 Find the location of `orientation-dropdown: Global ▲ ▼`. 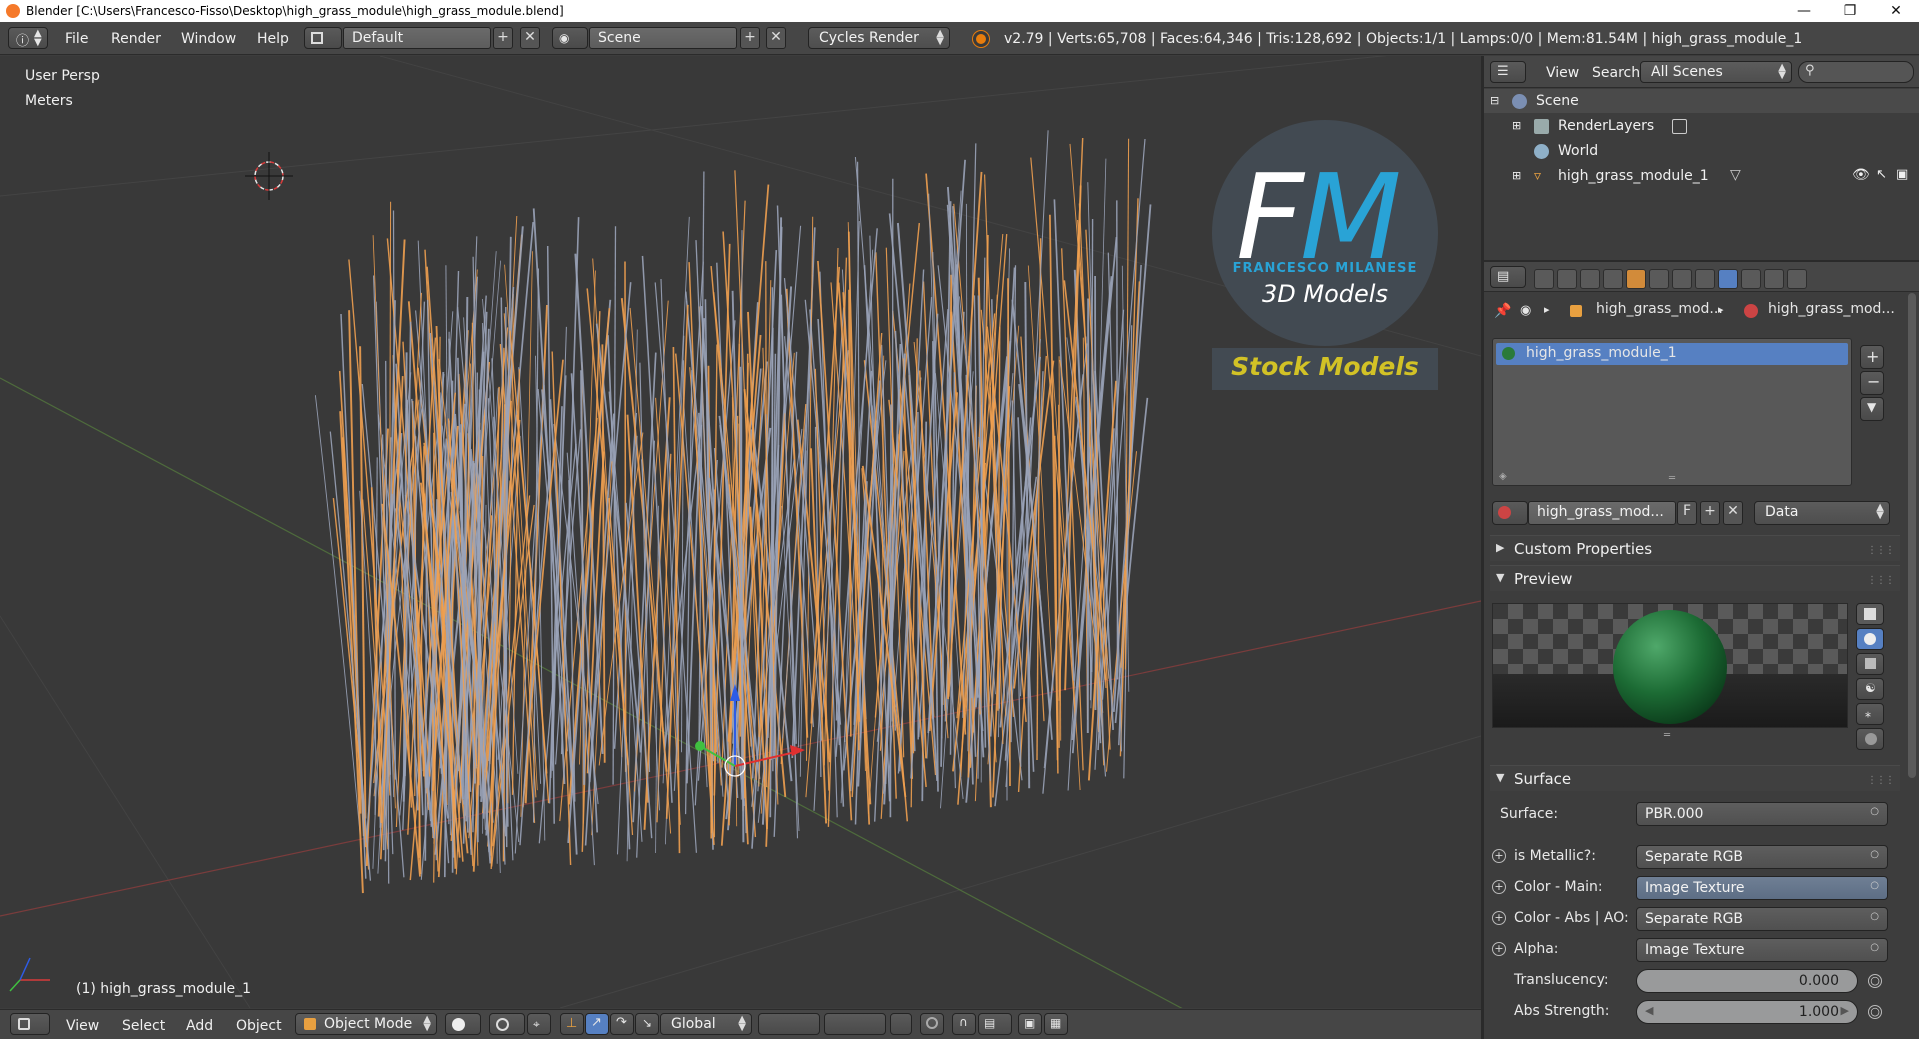

orientation-dropdown: Global ▲ ▼ is located at coordinates (706, 1024).